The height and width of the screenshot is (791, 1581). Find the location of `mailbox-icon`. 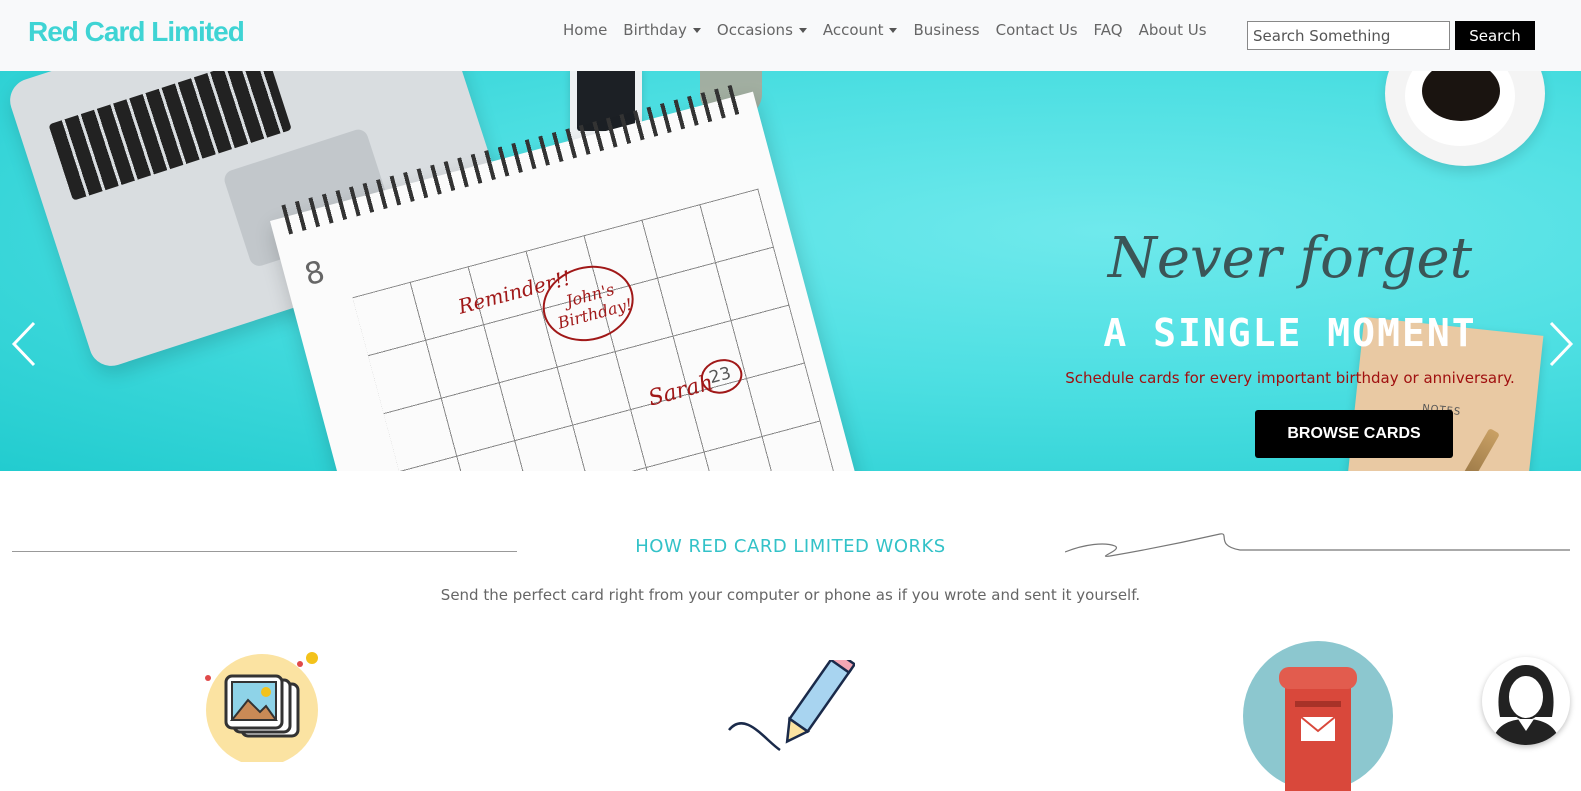

mailbox-icon is located at coordinates (1318, 716).